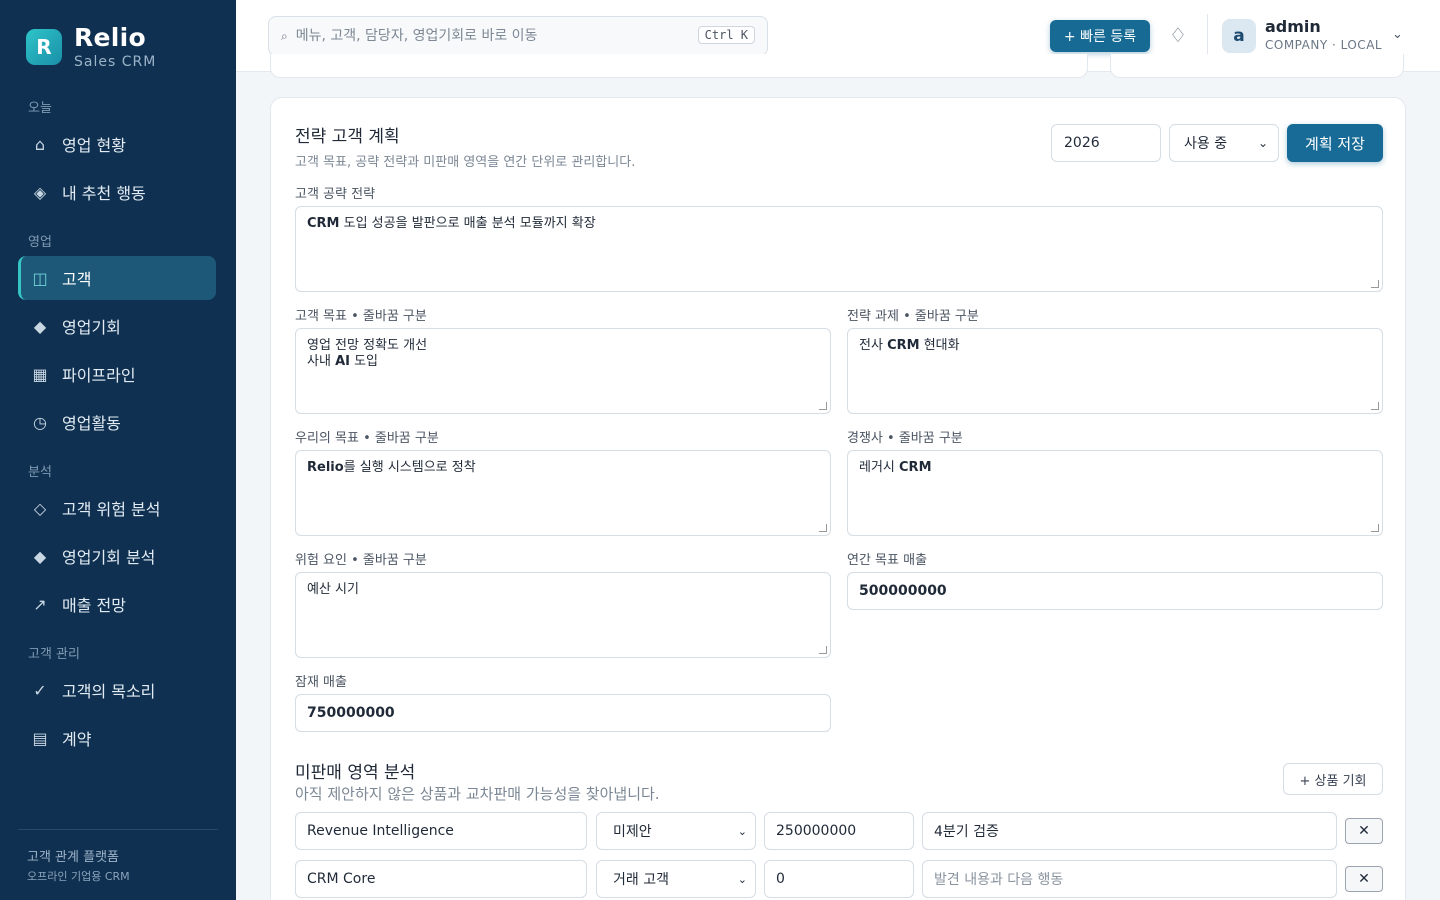  What do you see at coordinates (94, 145) in the screenshot?
I see `sidebar-item-label: 영업 현황` at bounding box center [94, 145].